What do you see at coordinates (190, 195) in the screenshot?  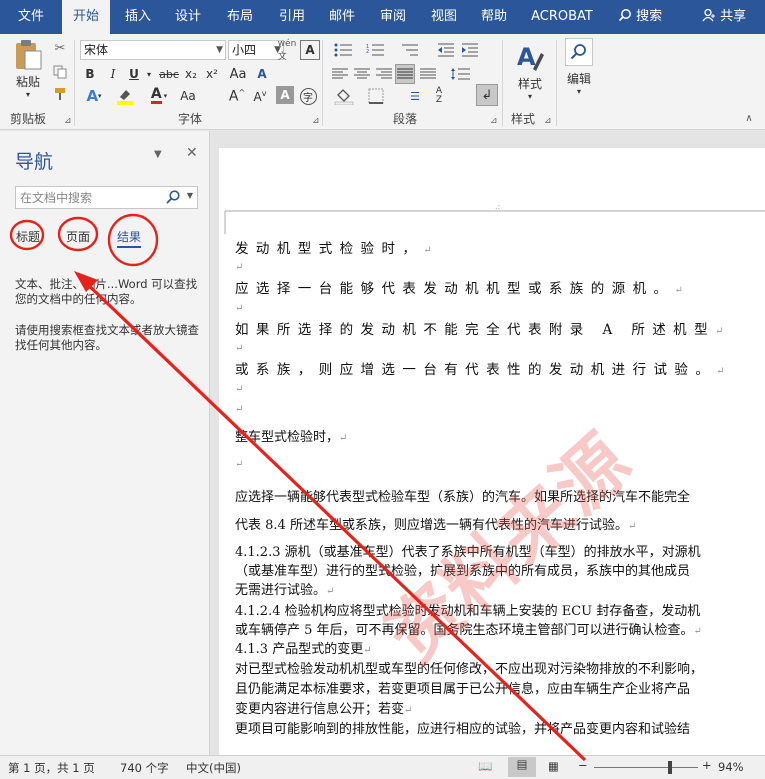 I see `chevron-down-icon: ▼` at bounding box center [190, 195].